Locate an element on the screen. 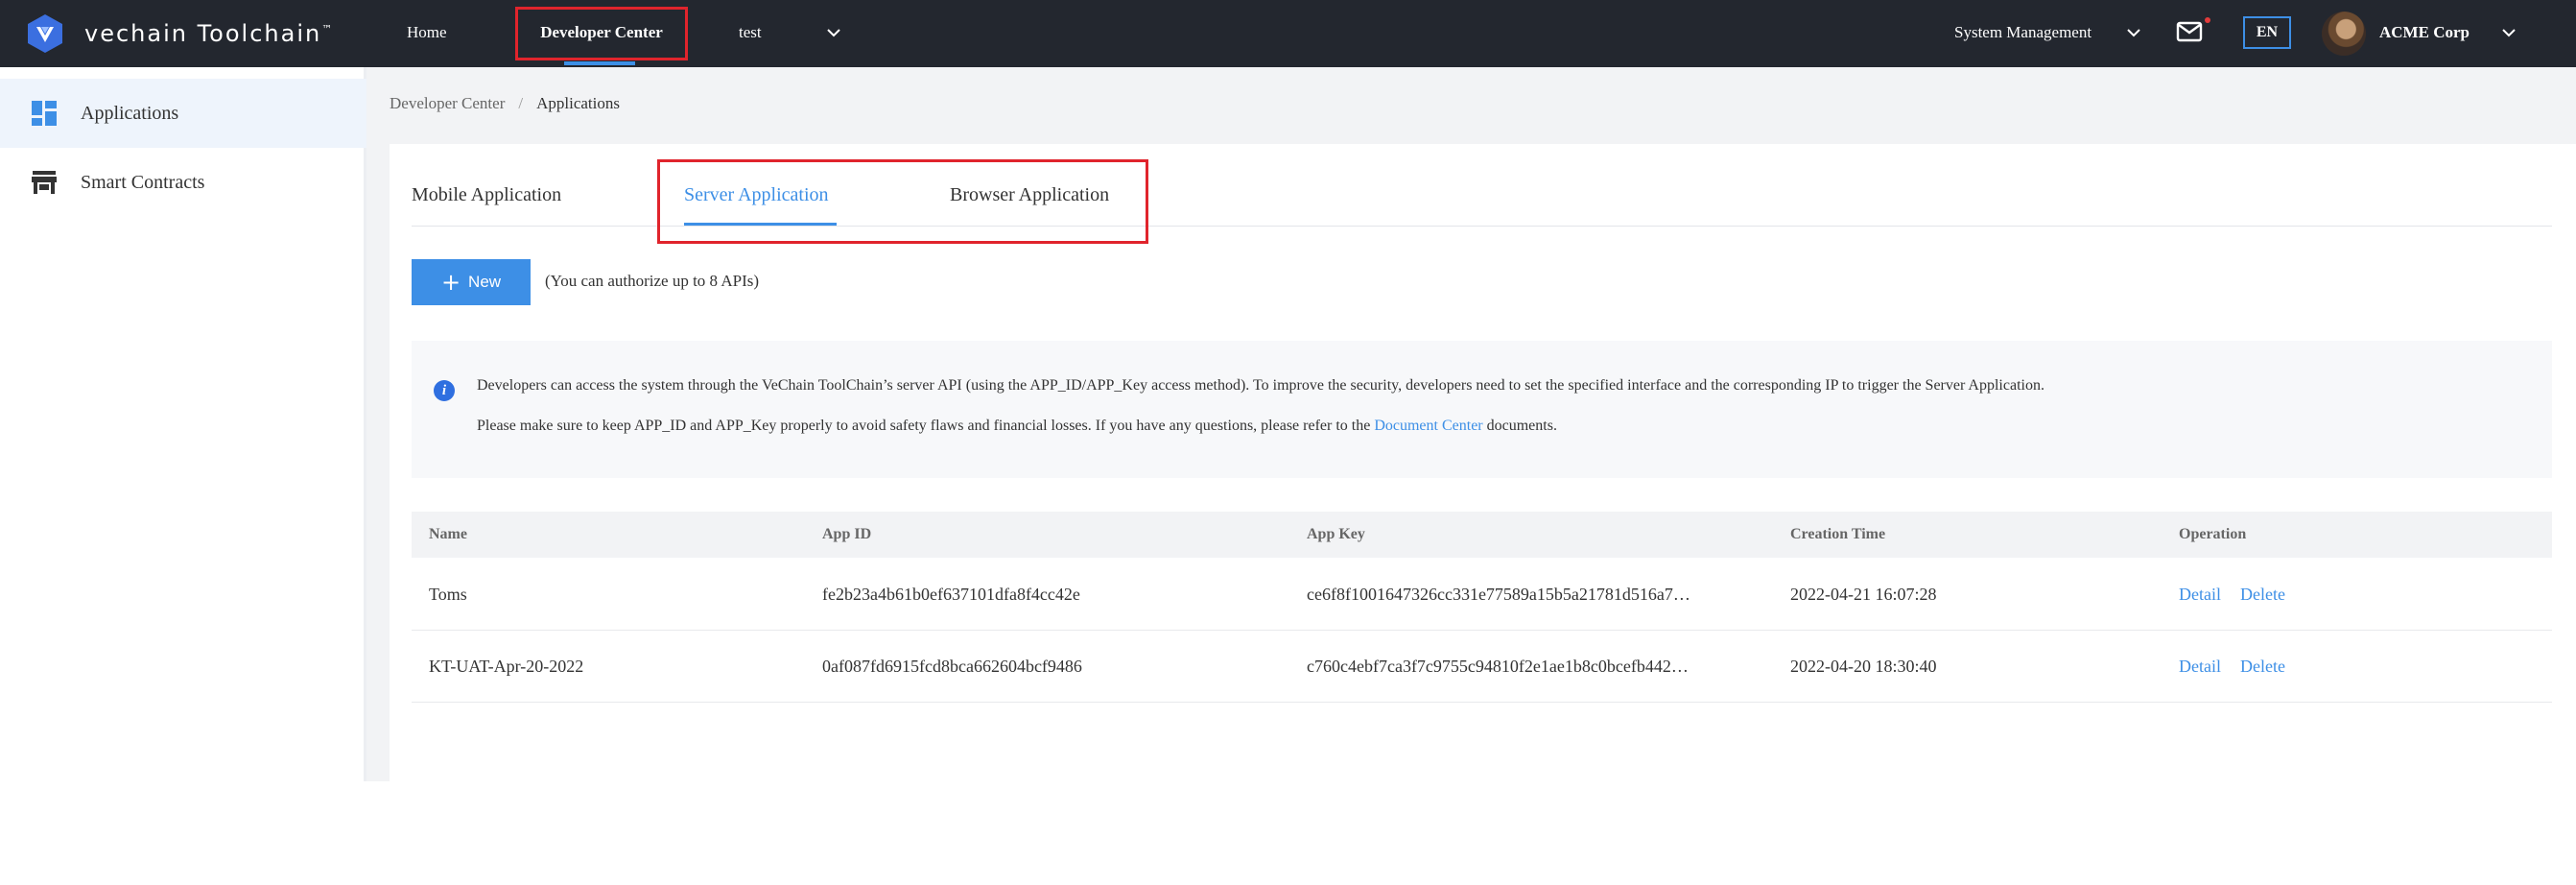 This screenshot has width=2576, height=885. new-application-button: + New is located at coordinates (471, 282).